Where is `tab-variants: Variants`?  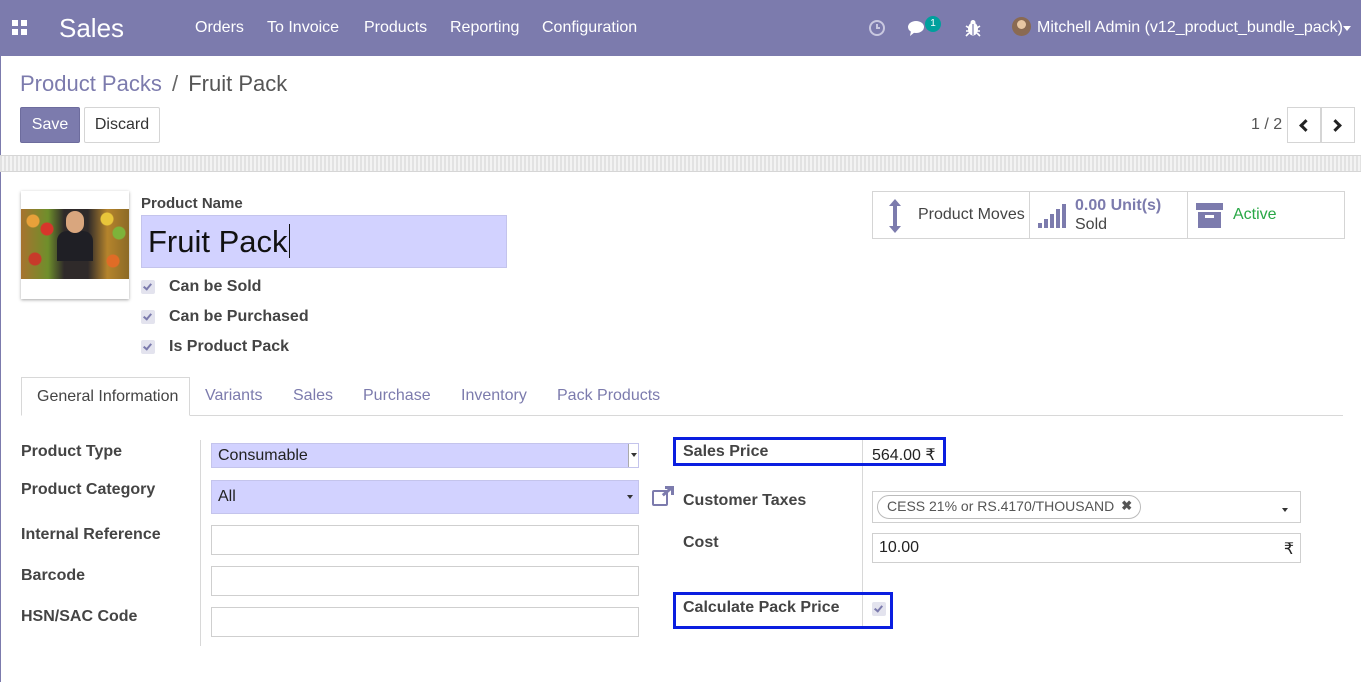 tab-variants: Variants is located at coordinates (234, 396).